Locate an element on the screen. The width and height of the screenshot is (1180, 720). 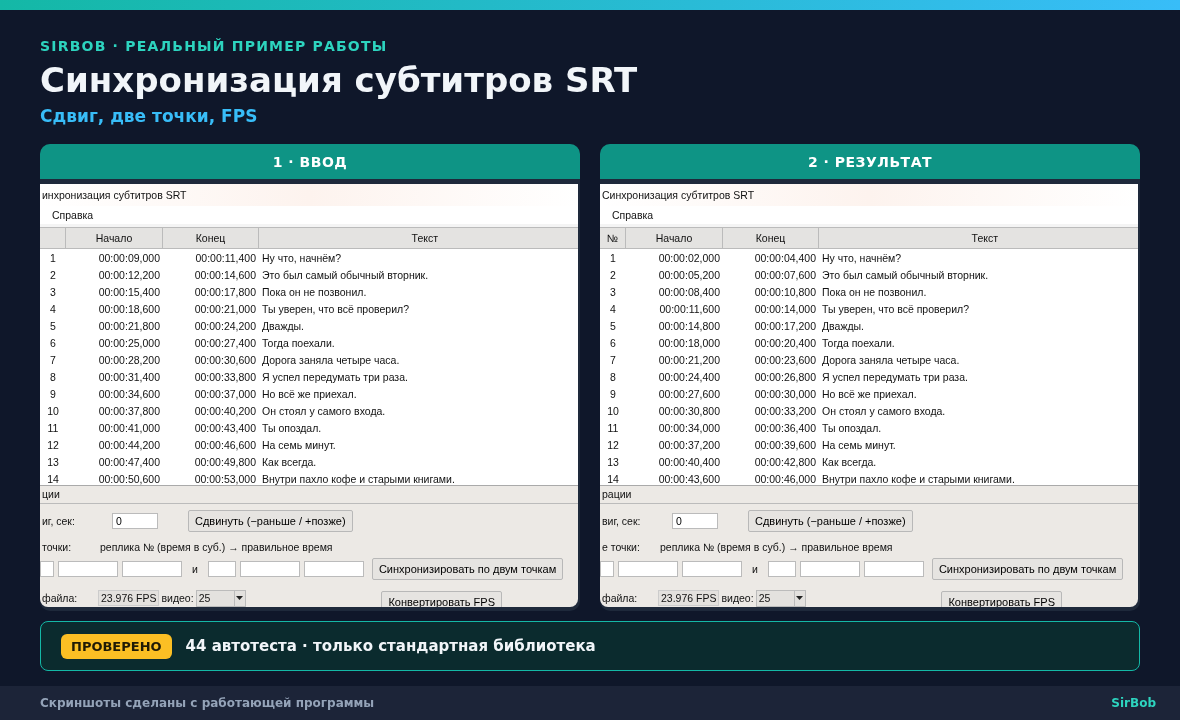
table-cell-text: 6 is located at coordinates (613, 342).